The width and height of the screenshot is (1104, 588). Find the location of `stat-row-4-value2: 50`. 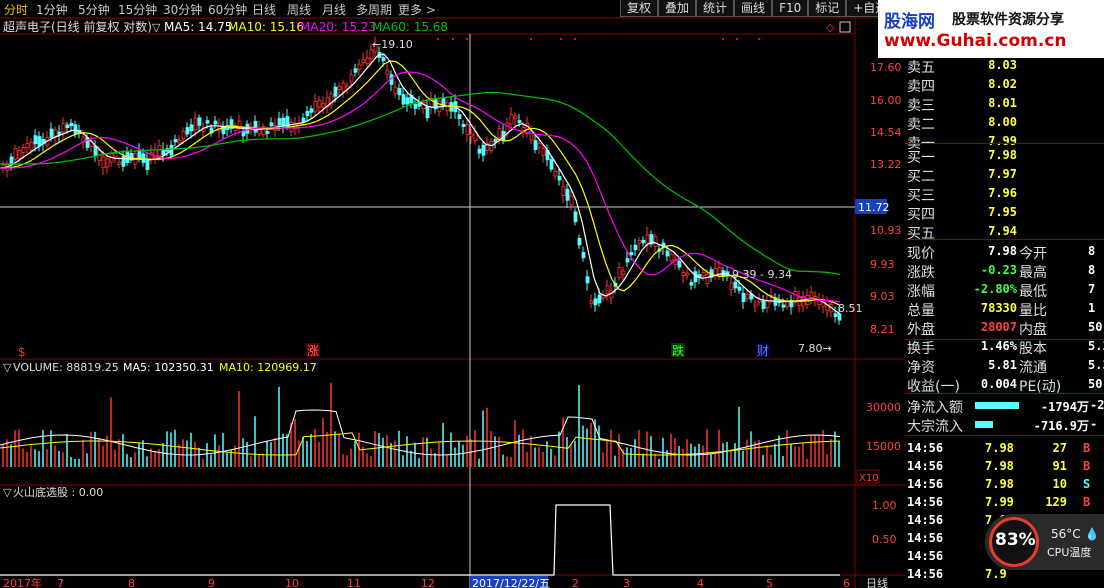

stat-row-4-value2: 50 is located at coordinates (1095, 327).